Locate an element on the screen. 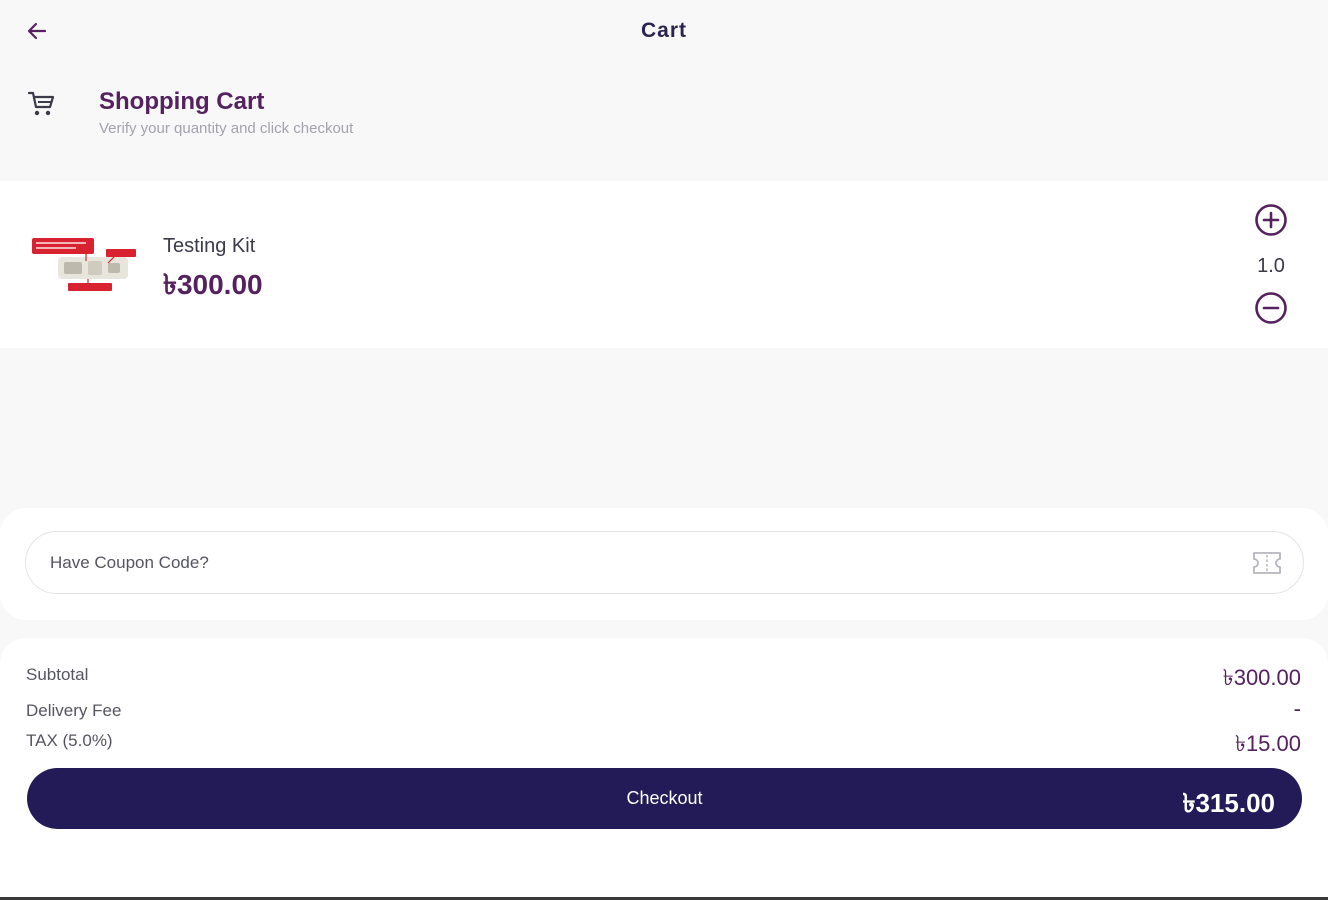 The image size is (1328, 900). checkout-total: ৳315.00 is located at coordinates (1228, 803).